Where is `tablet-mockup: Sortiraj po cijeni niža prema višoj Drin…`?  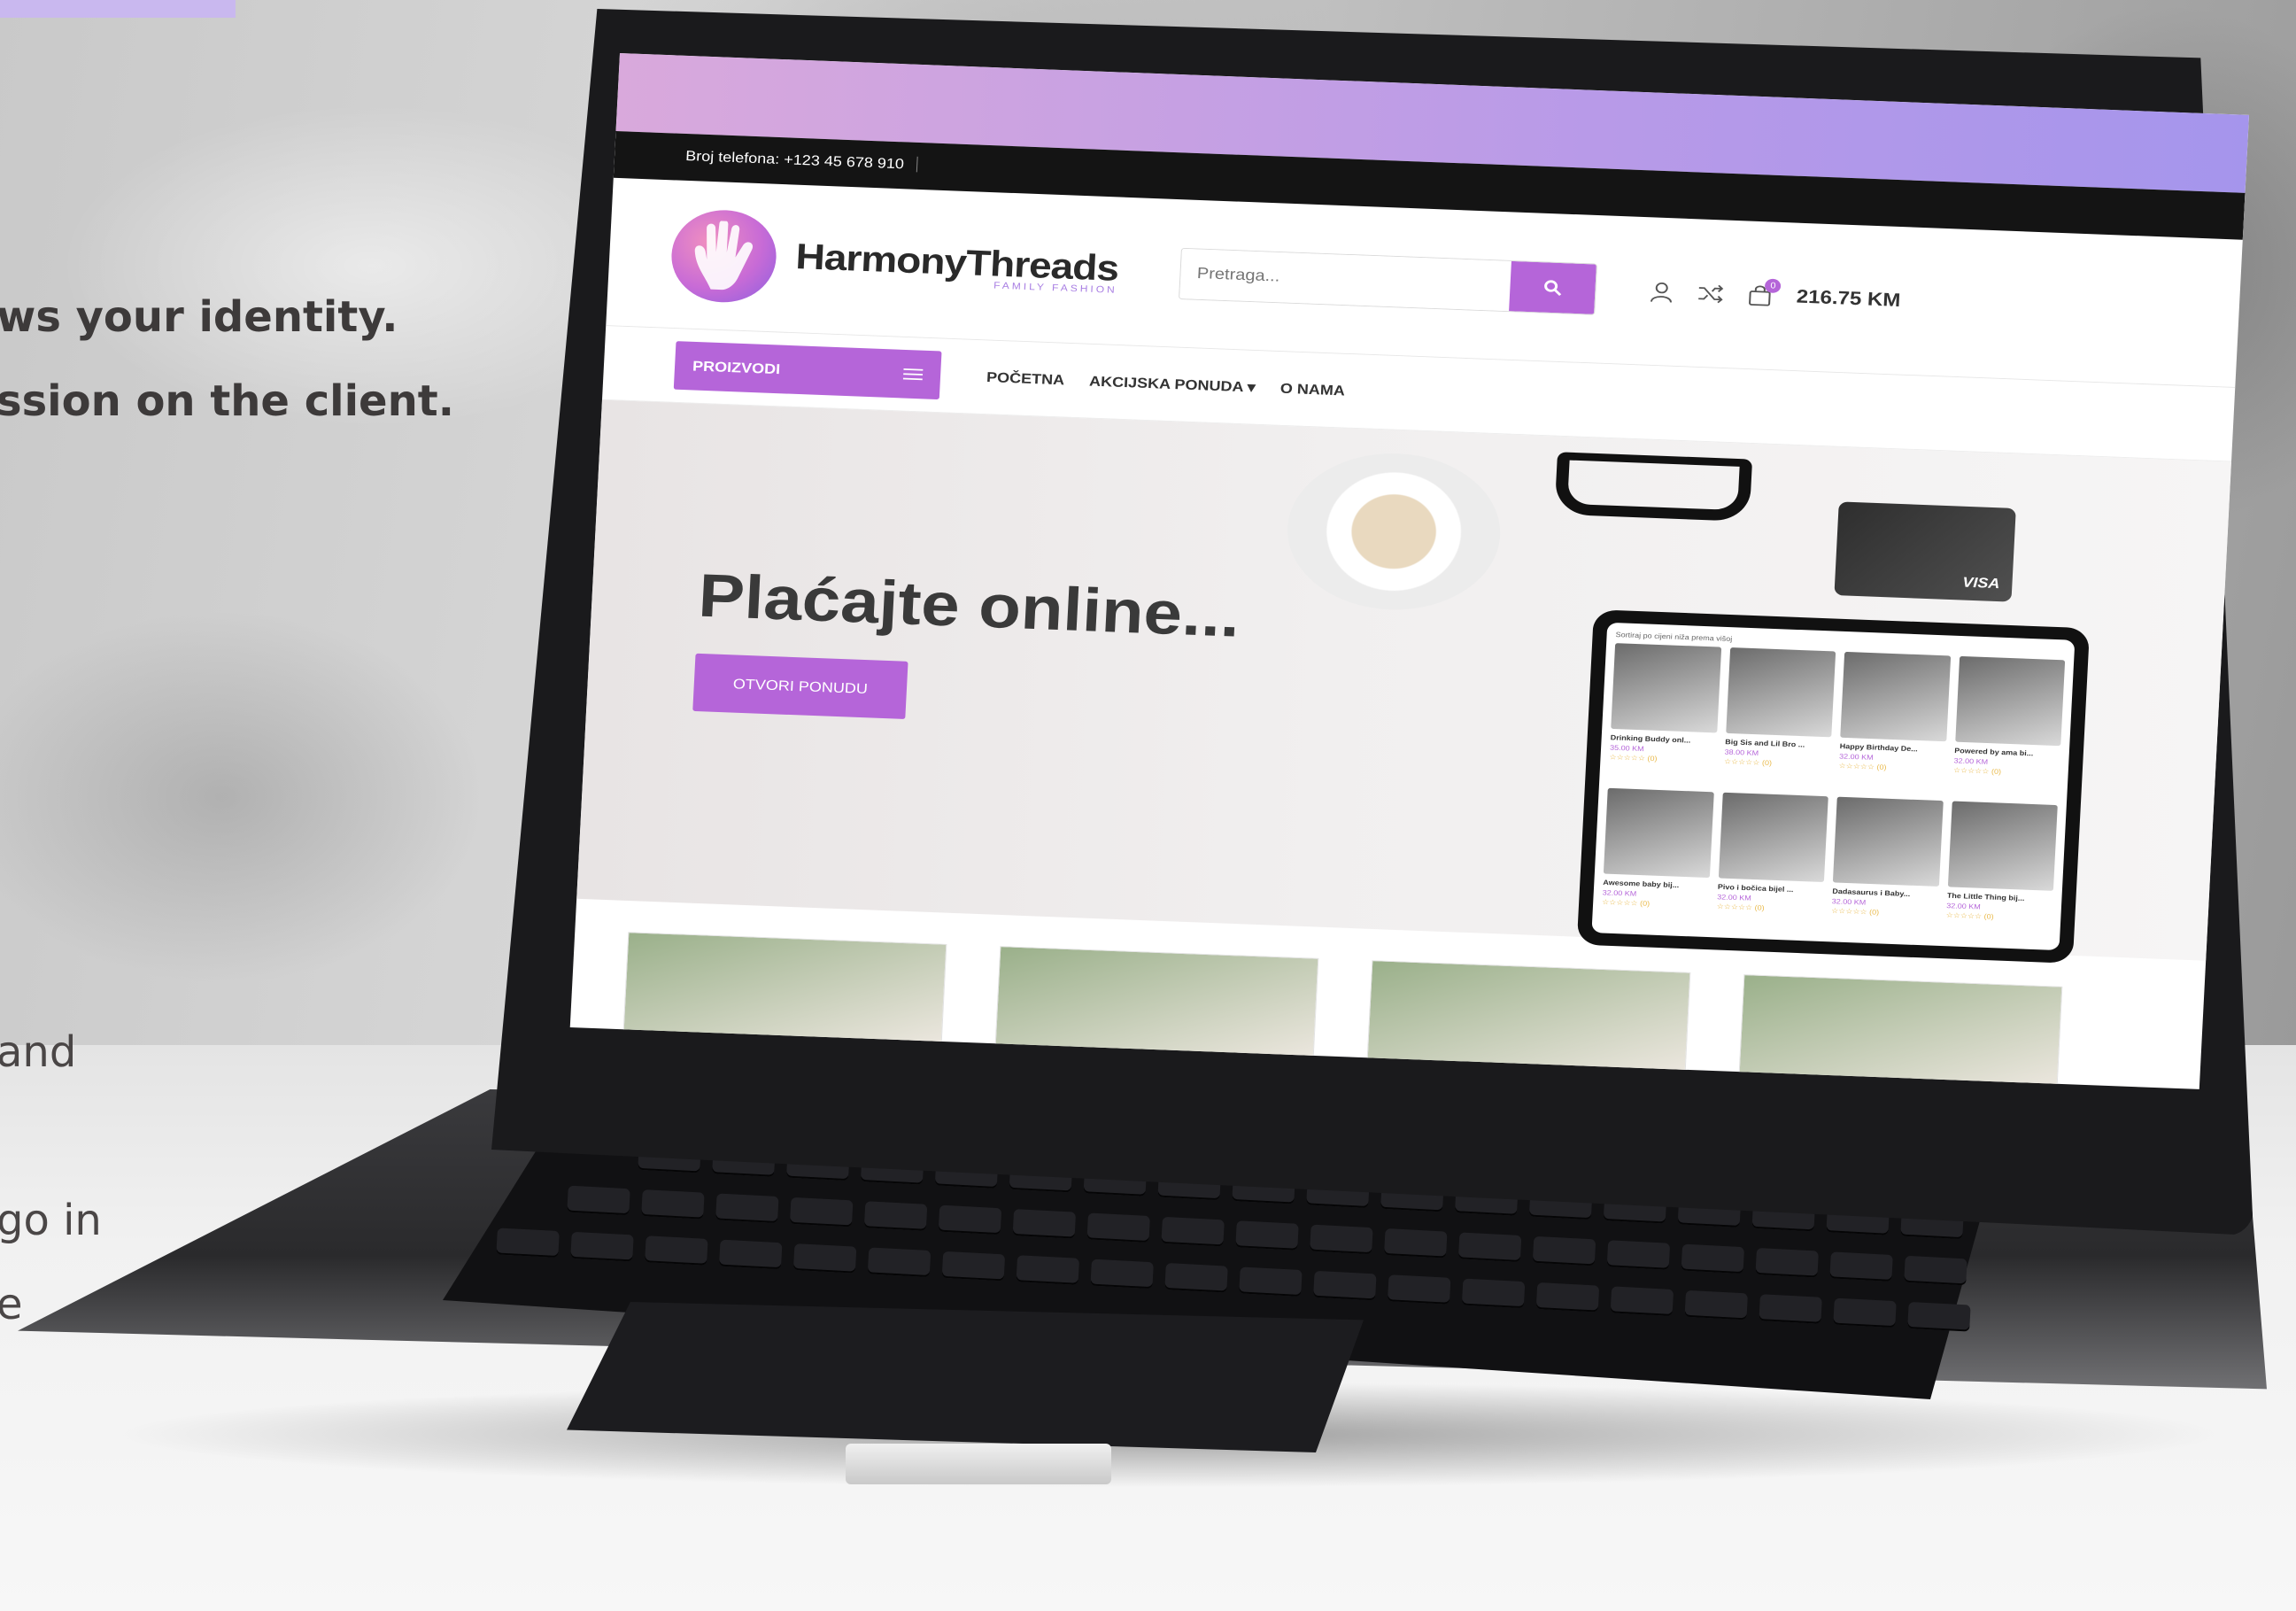 tablet-mockup: Sortiraj po cijeni niža prema višoj Drin… is located at coordinates (1833, 786).